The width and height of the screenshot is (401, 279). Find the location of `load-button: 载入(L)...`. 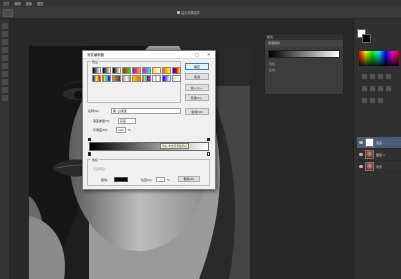

load-button: 载入(L)... is located at coordinates (197, 87).